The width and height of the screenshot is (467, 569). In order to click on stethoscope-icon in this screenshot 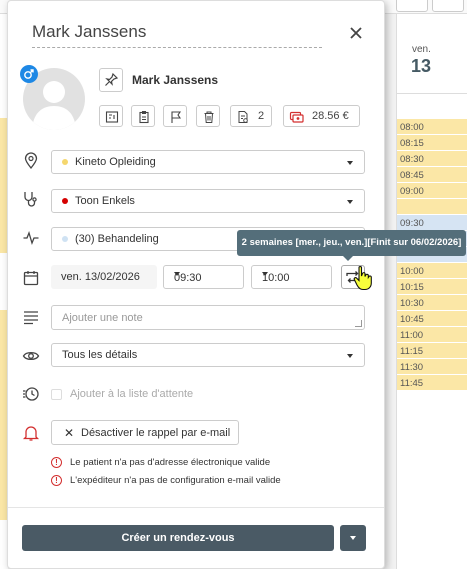, I will do `click(30, 199)`.